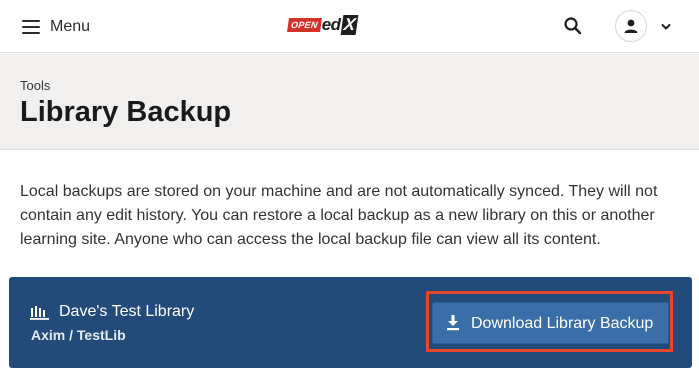  I want to click on top-navigation-bar: Menu OPEN ed X, so click(349, 26).